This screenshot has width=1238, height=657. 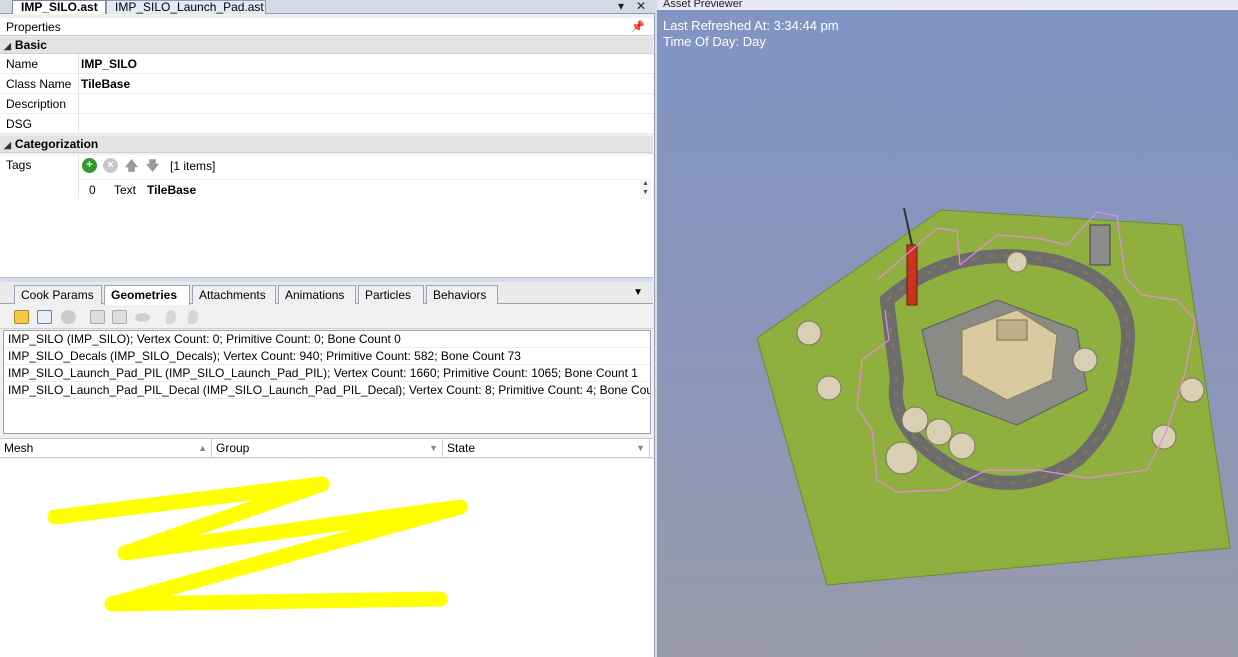 I want to click on properties-header: Properties 📌, so click(x=326, y=27).